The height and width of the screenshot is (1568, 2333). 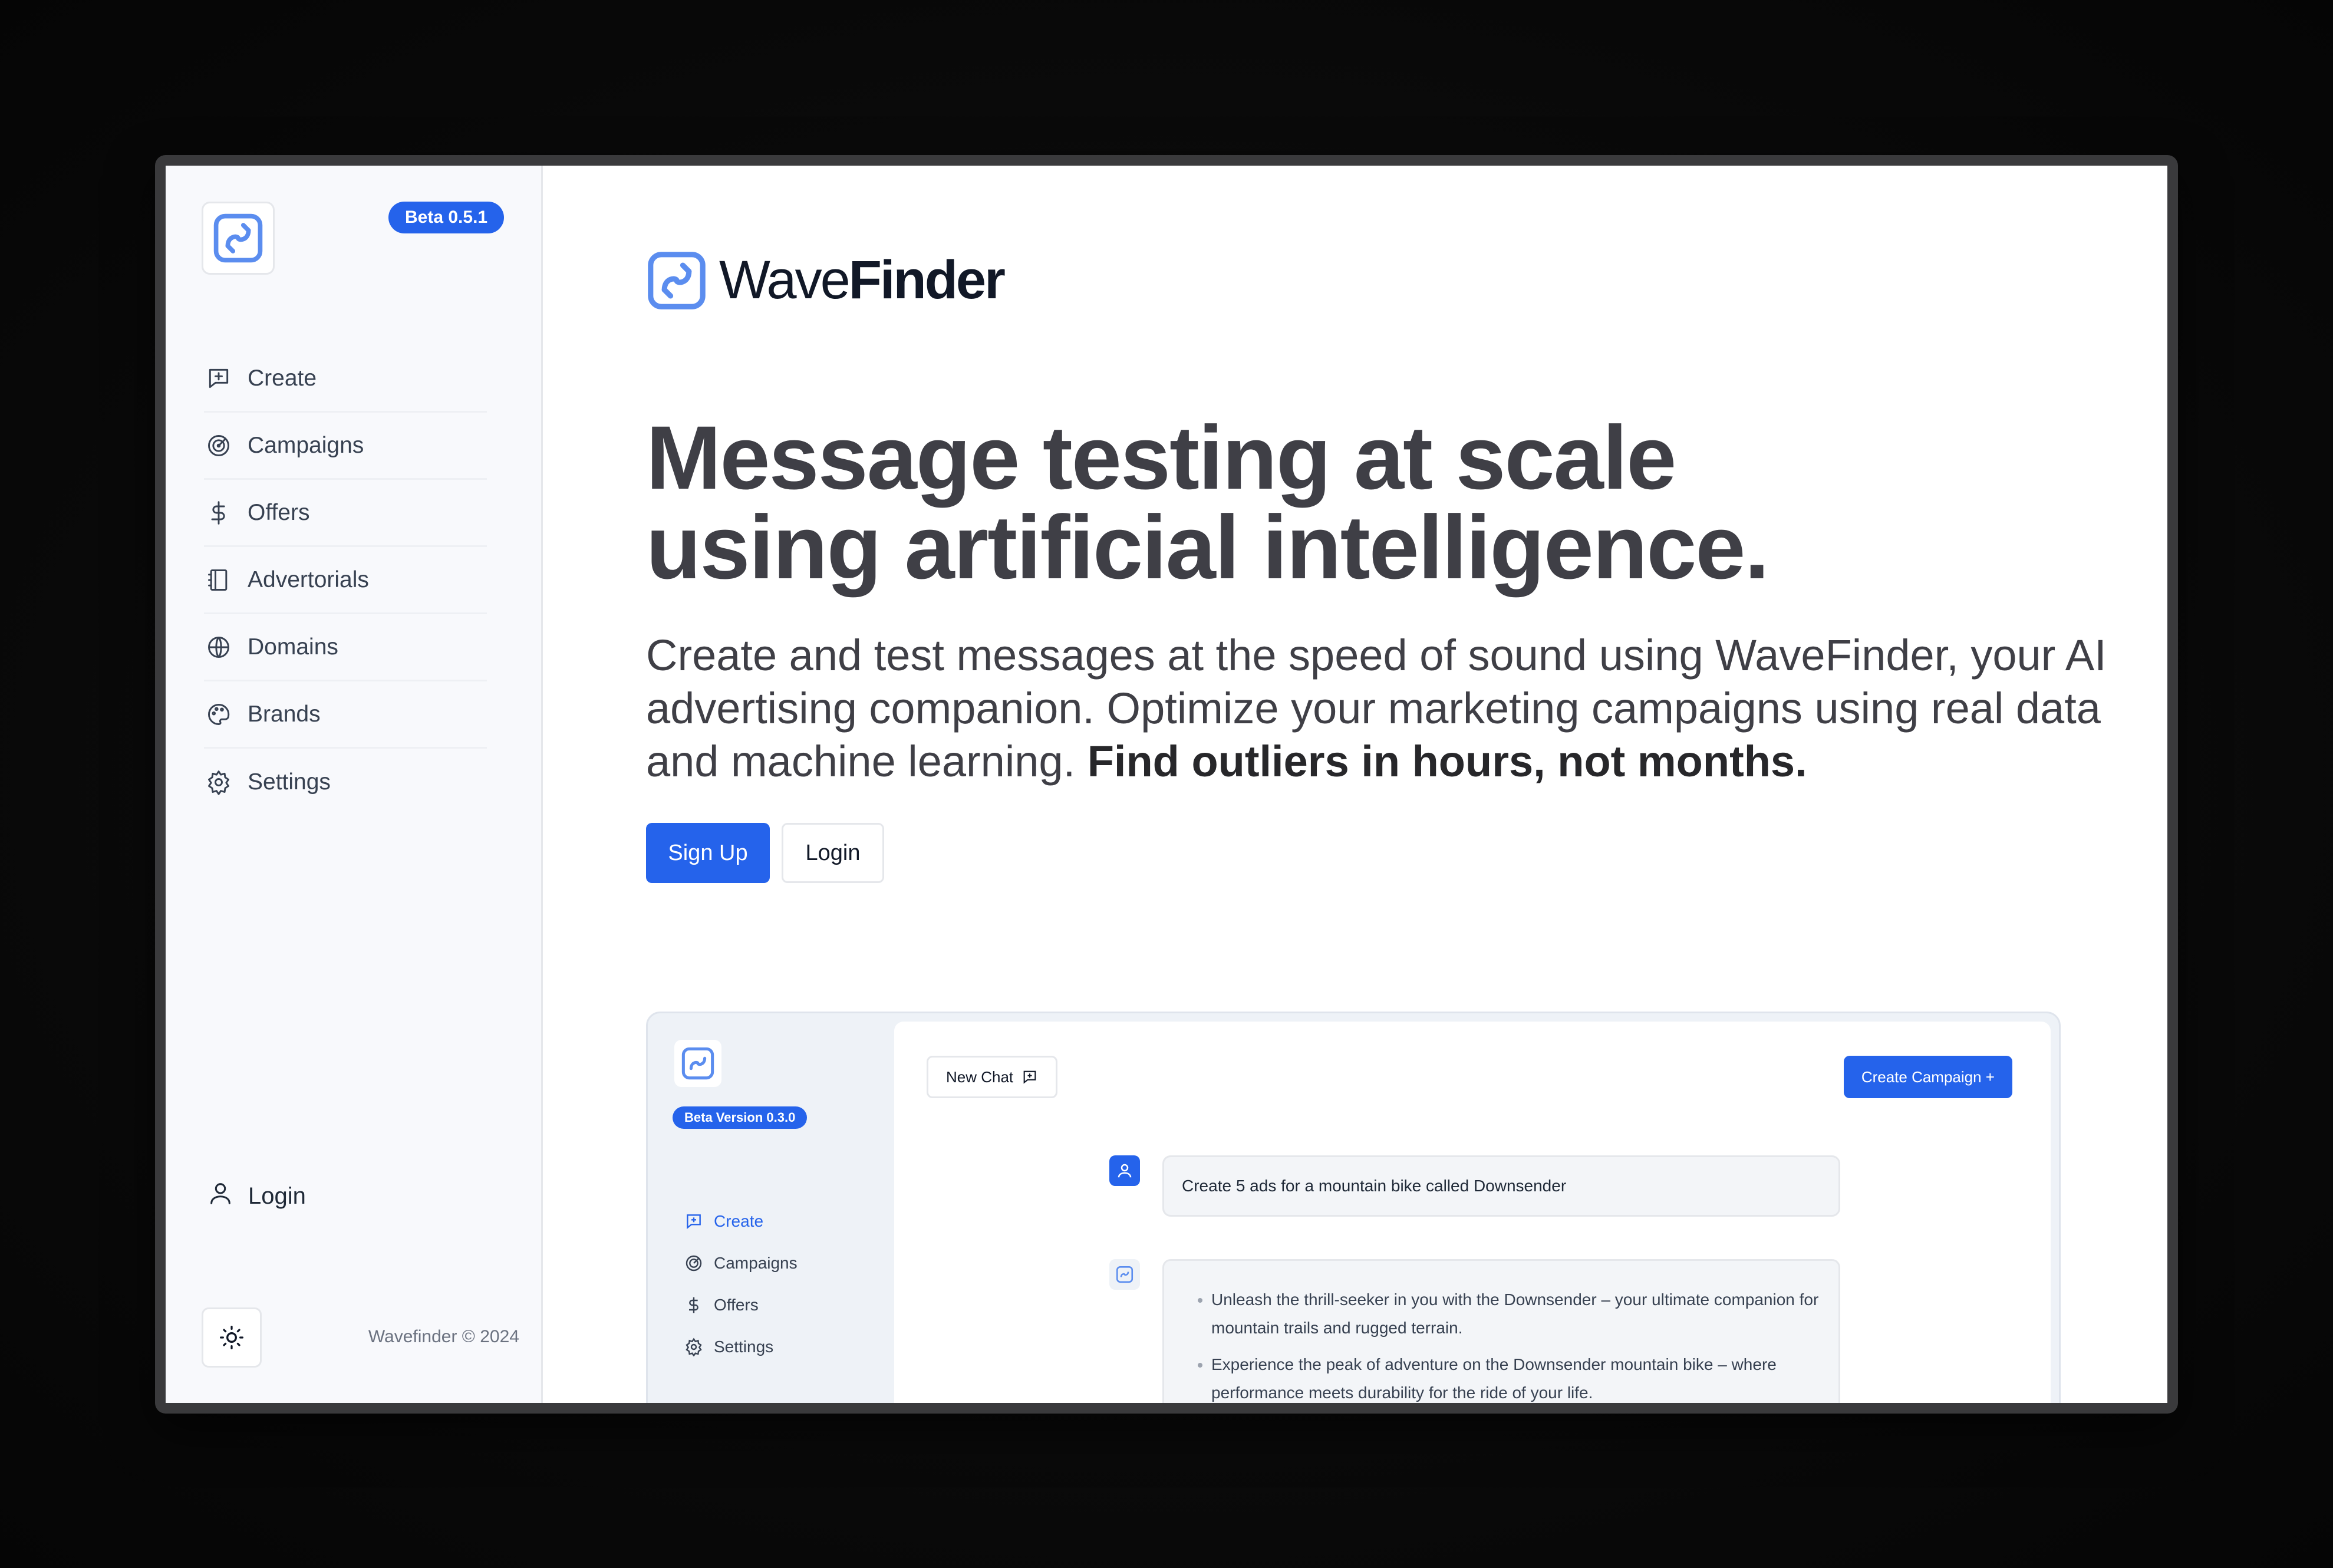 I want to click on palette-icon, so click(x=218, y=714).